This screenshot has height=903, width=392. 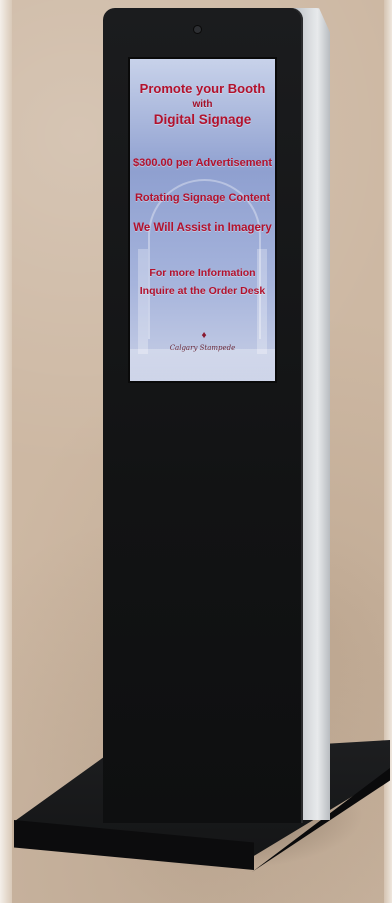 I want to click on stampede-logo-icon: ♦, so click(x=204, y=335).